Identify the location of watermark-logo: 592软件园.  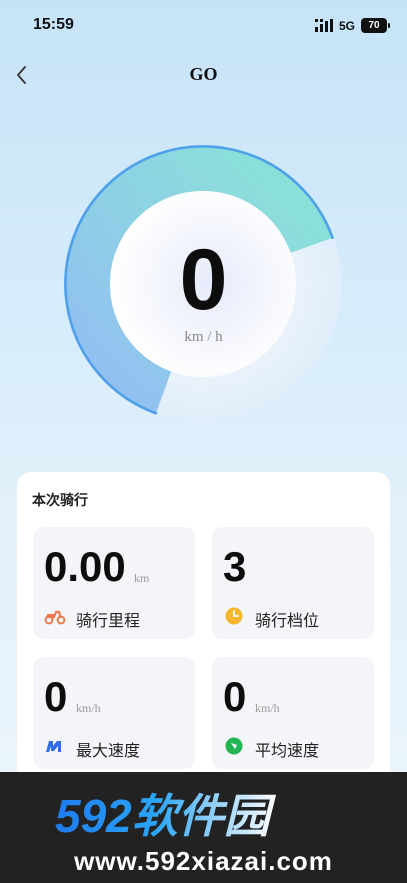
(166, 816).